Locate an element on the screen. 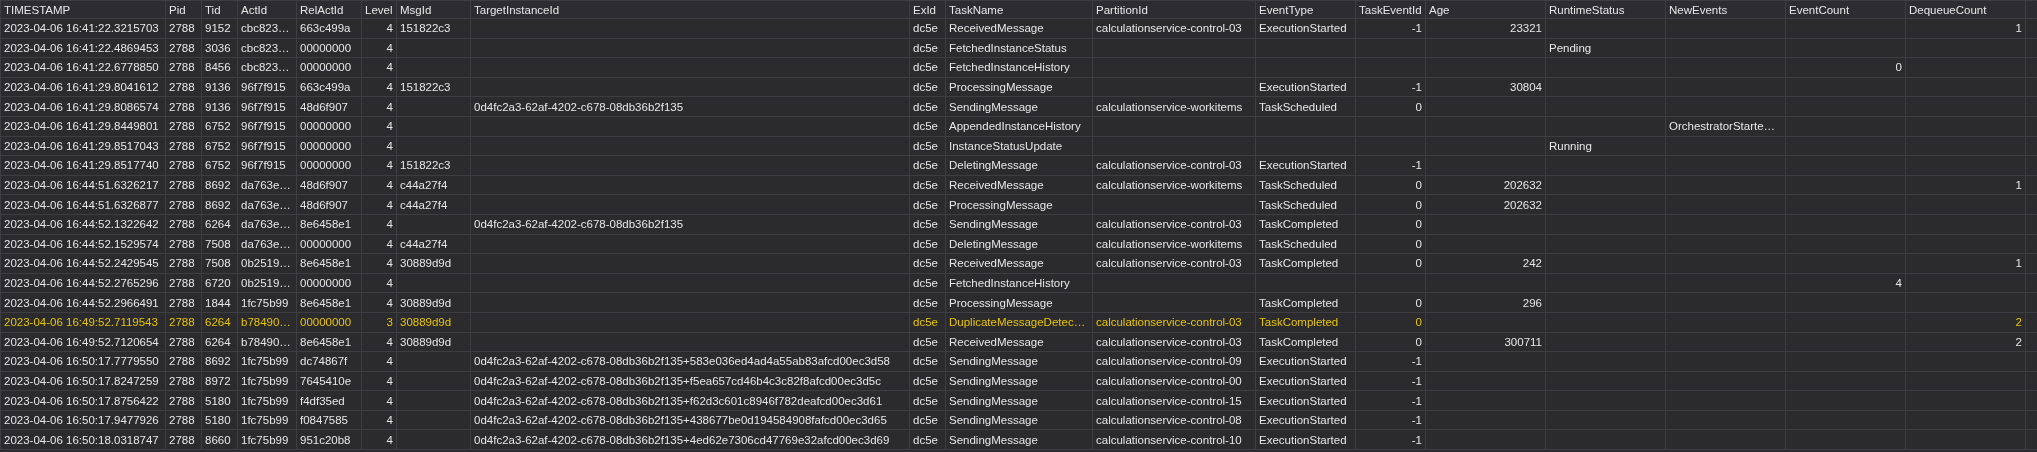 The width and height of the screenshot is (2037, 452). table-cell-text: 6720 is located at coordinates (218, 283).